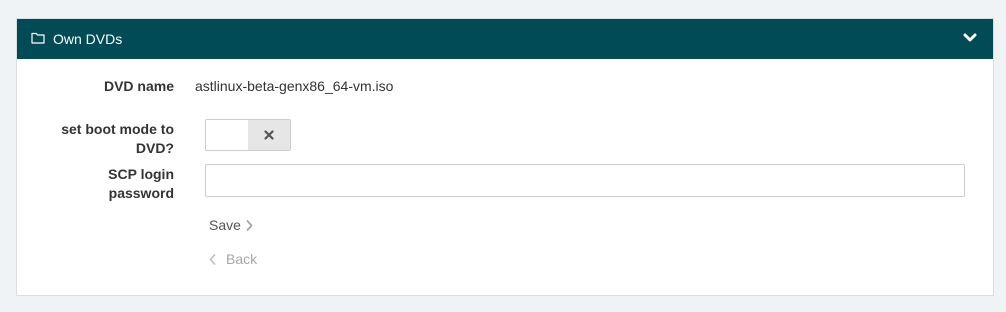 The width and height of the screenshot is (1006, 312). I want to click on chevron-down-icon, so click(970, 38).